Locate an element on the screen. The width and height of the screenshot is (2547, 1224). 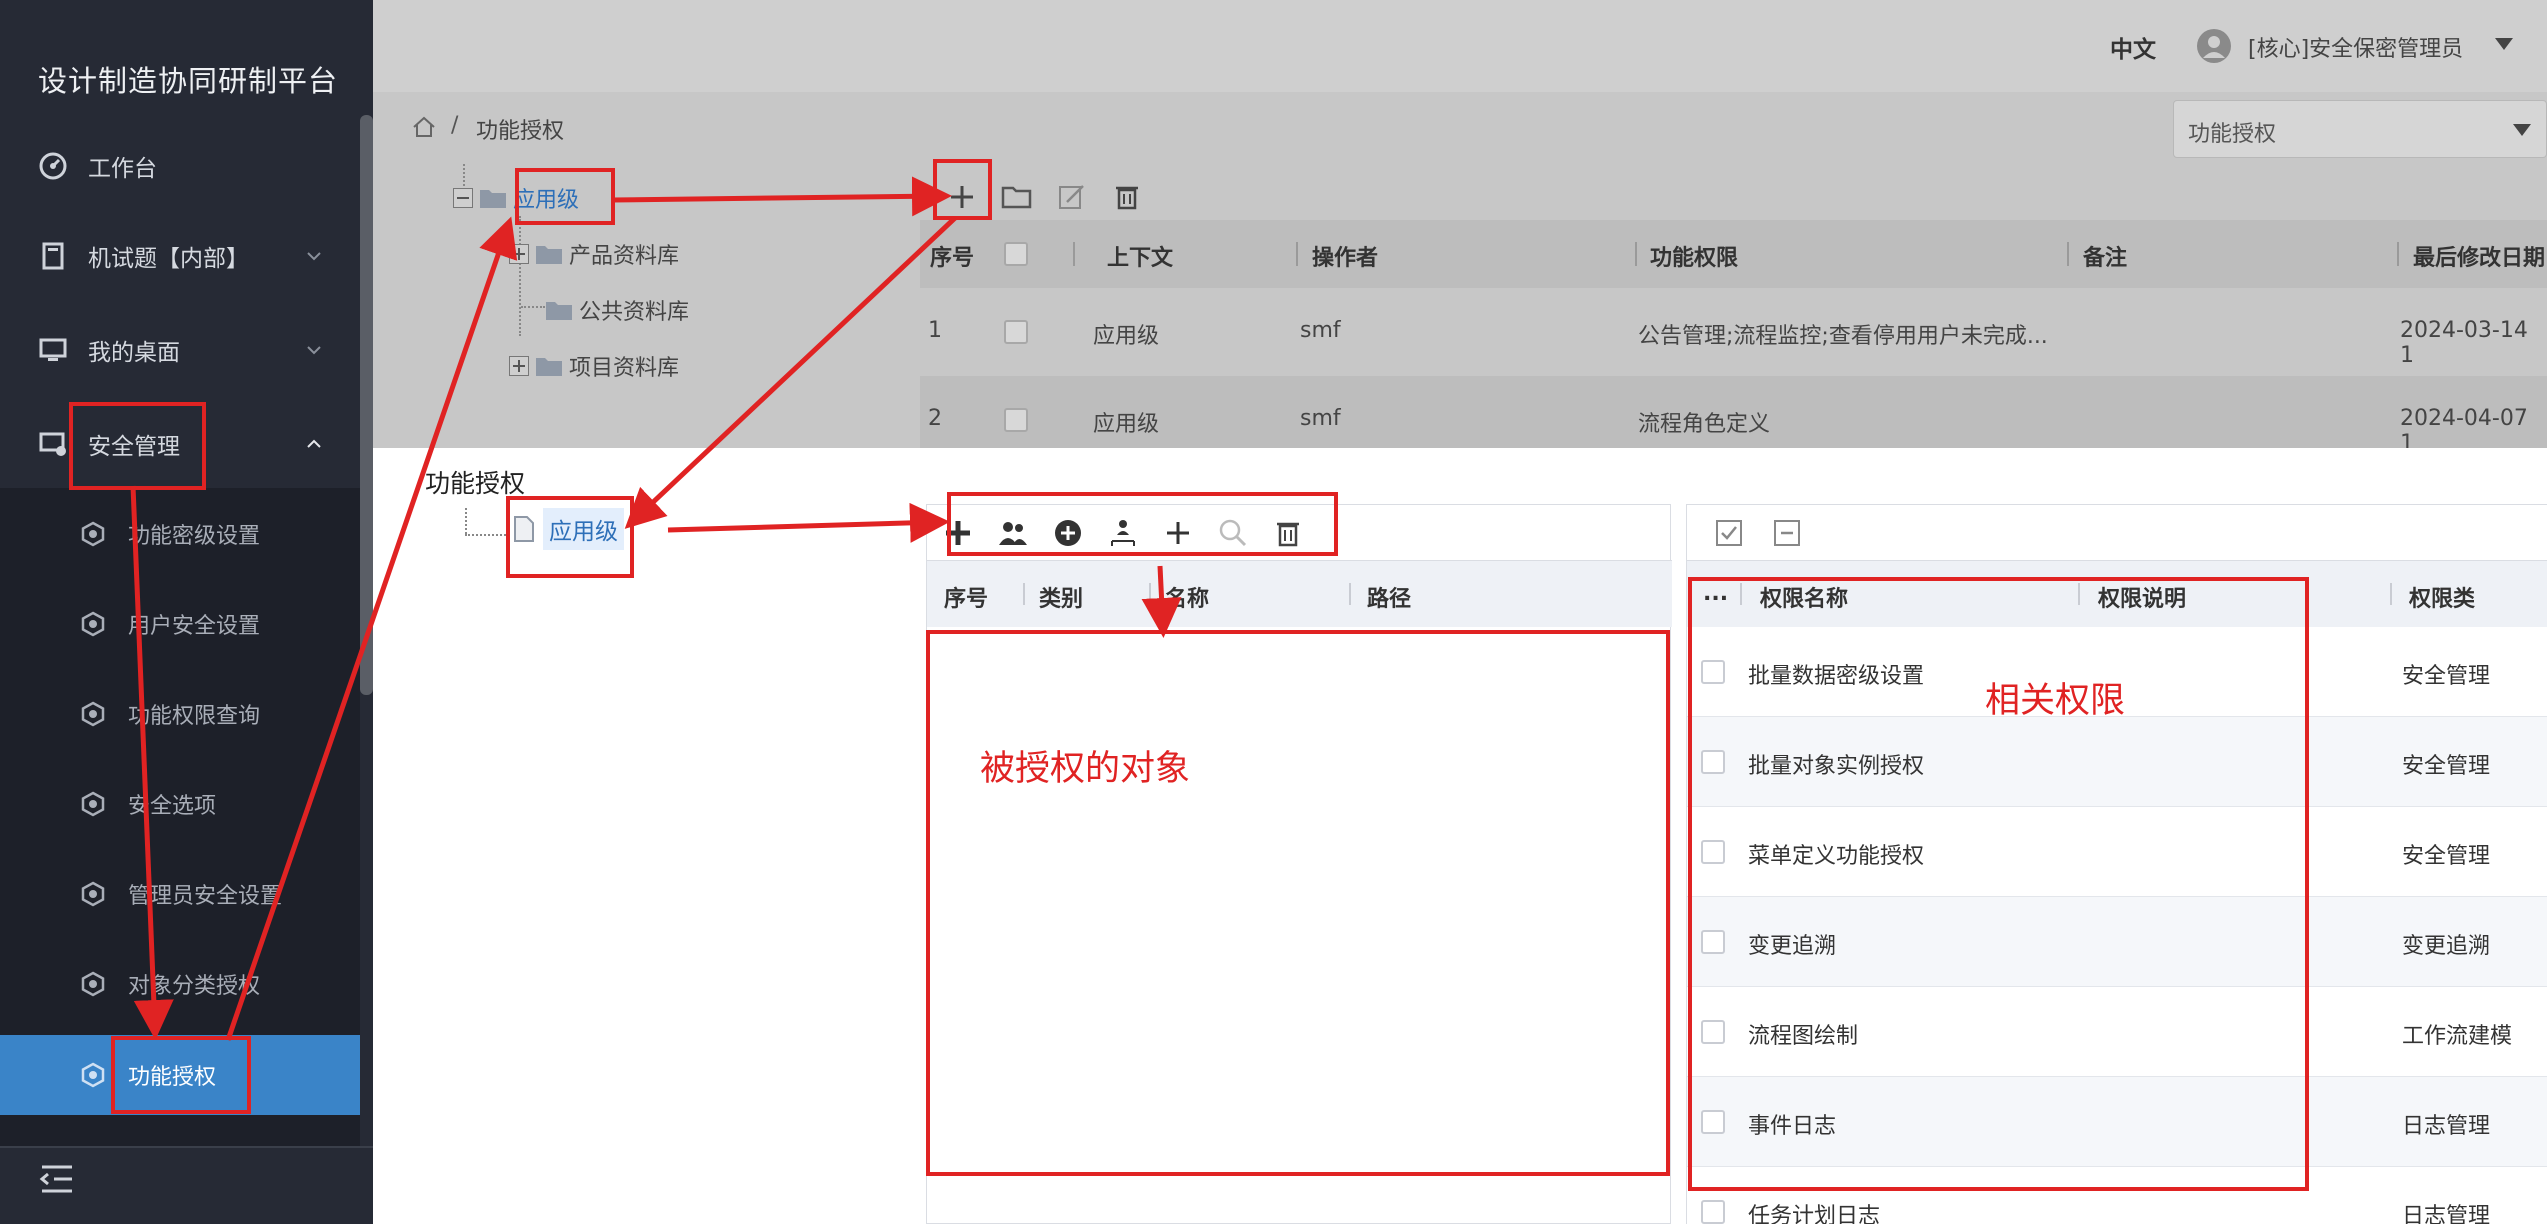
tree-node-project-lib: 项目资料库 is located at coordinates (594, 366).